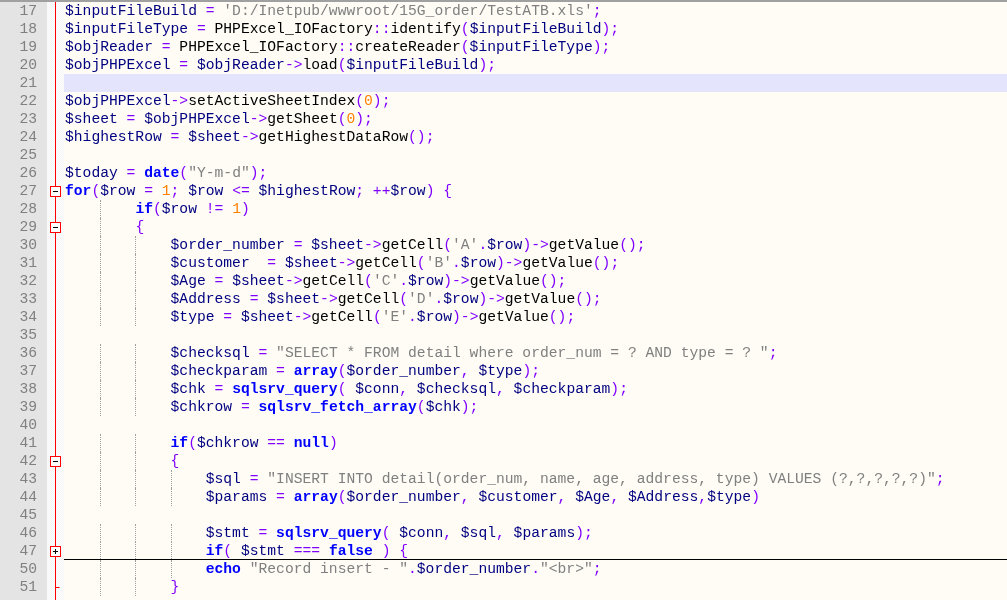  I want to click on code-line: if($row != 1), so click(535, 209).